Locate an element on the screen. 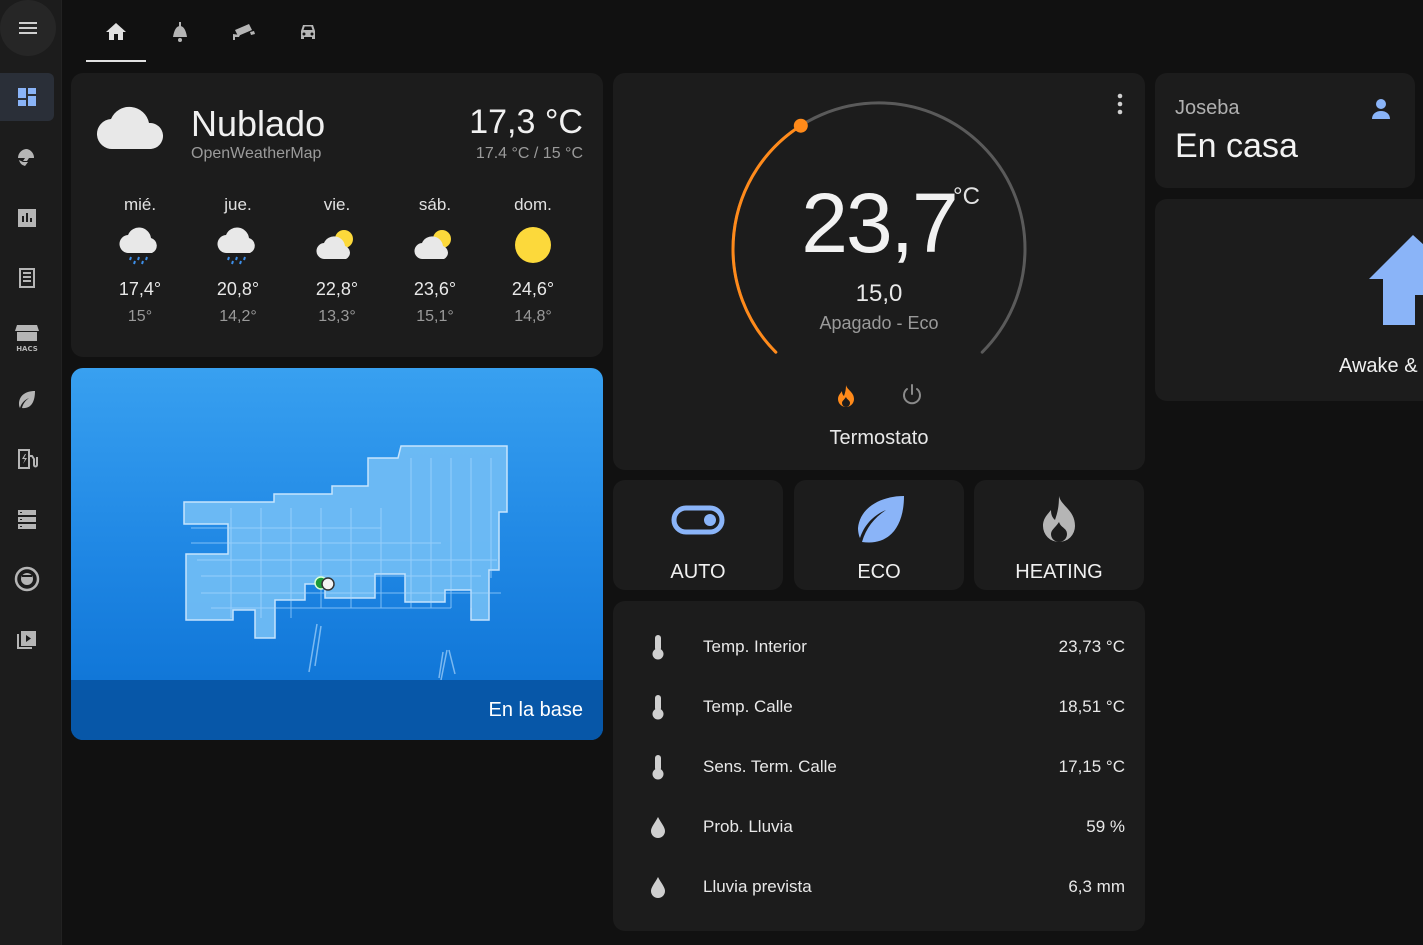  sensor-name: Temp. Interior is located at coordinates (755, 646).